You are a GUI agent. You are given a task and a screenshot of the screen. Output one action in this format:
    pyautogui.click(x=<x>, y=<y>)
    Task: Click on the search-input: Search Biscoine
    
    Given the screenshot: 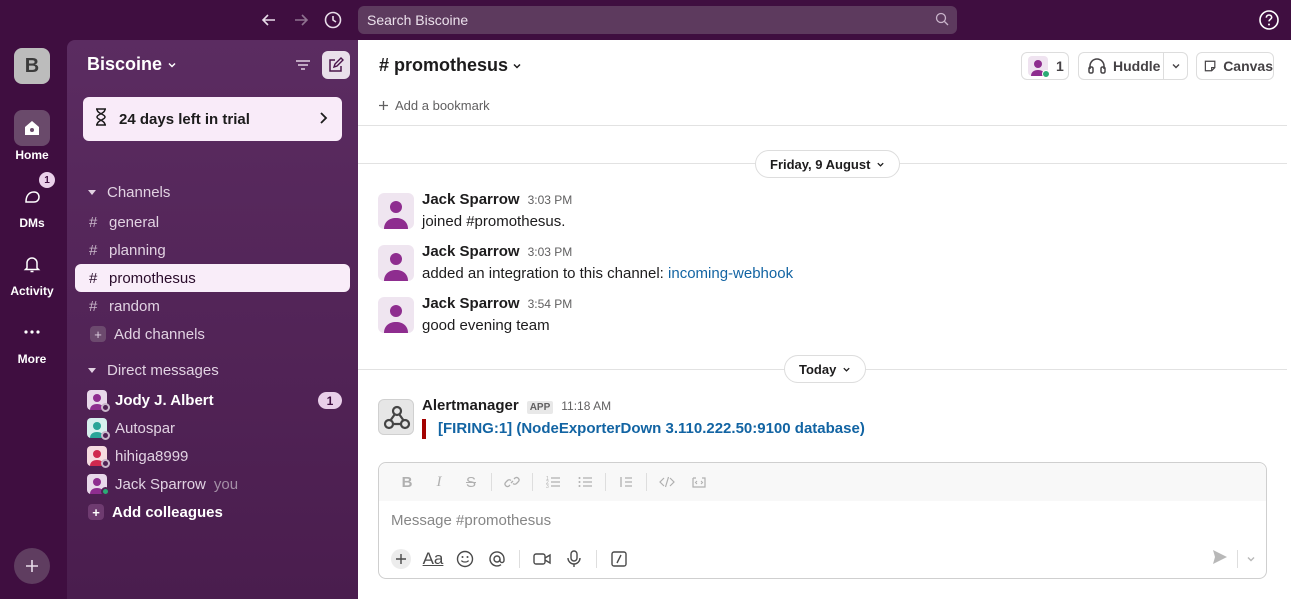 What is the action you would take?
    pyautogui.click(x=657, y=20)
    